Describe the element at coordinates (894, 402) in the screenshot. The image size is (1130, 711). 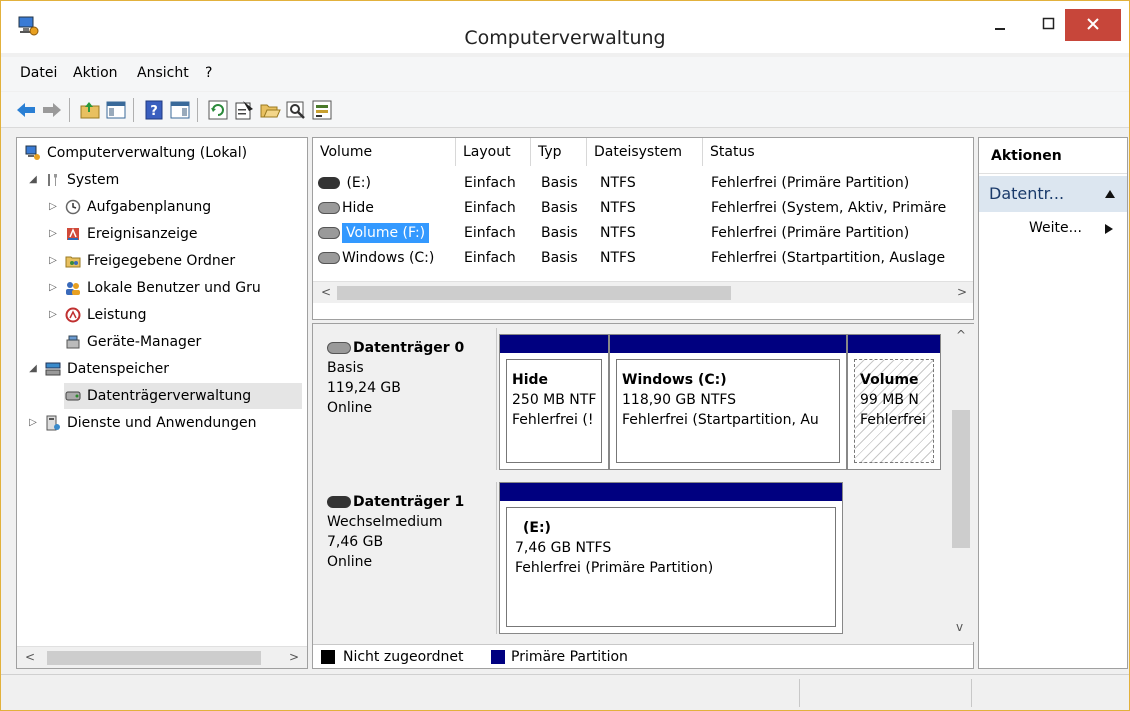
I see `partition-volume-f: Volume 99 MB N Fehlerfrei` at that location.